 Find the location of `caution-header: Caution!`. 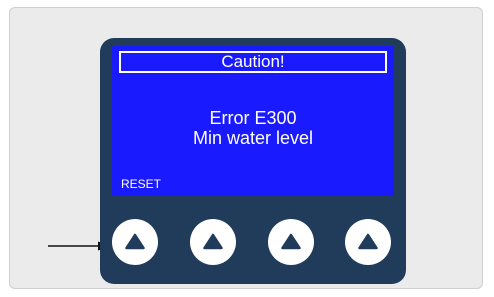

caution-header: Caution! is located at coordinates (253, 62).